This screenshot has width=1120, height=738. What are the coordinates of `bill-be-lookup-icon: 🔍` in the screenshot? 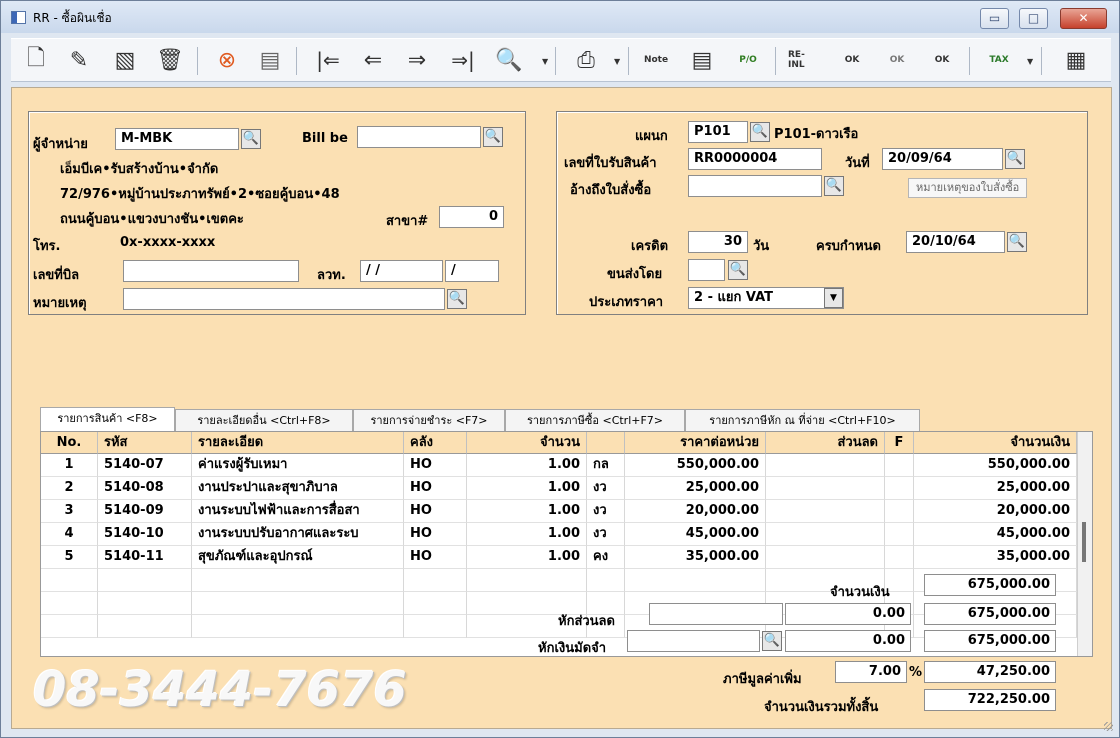 It's located at (493, 137).